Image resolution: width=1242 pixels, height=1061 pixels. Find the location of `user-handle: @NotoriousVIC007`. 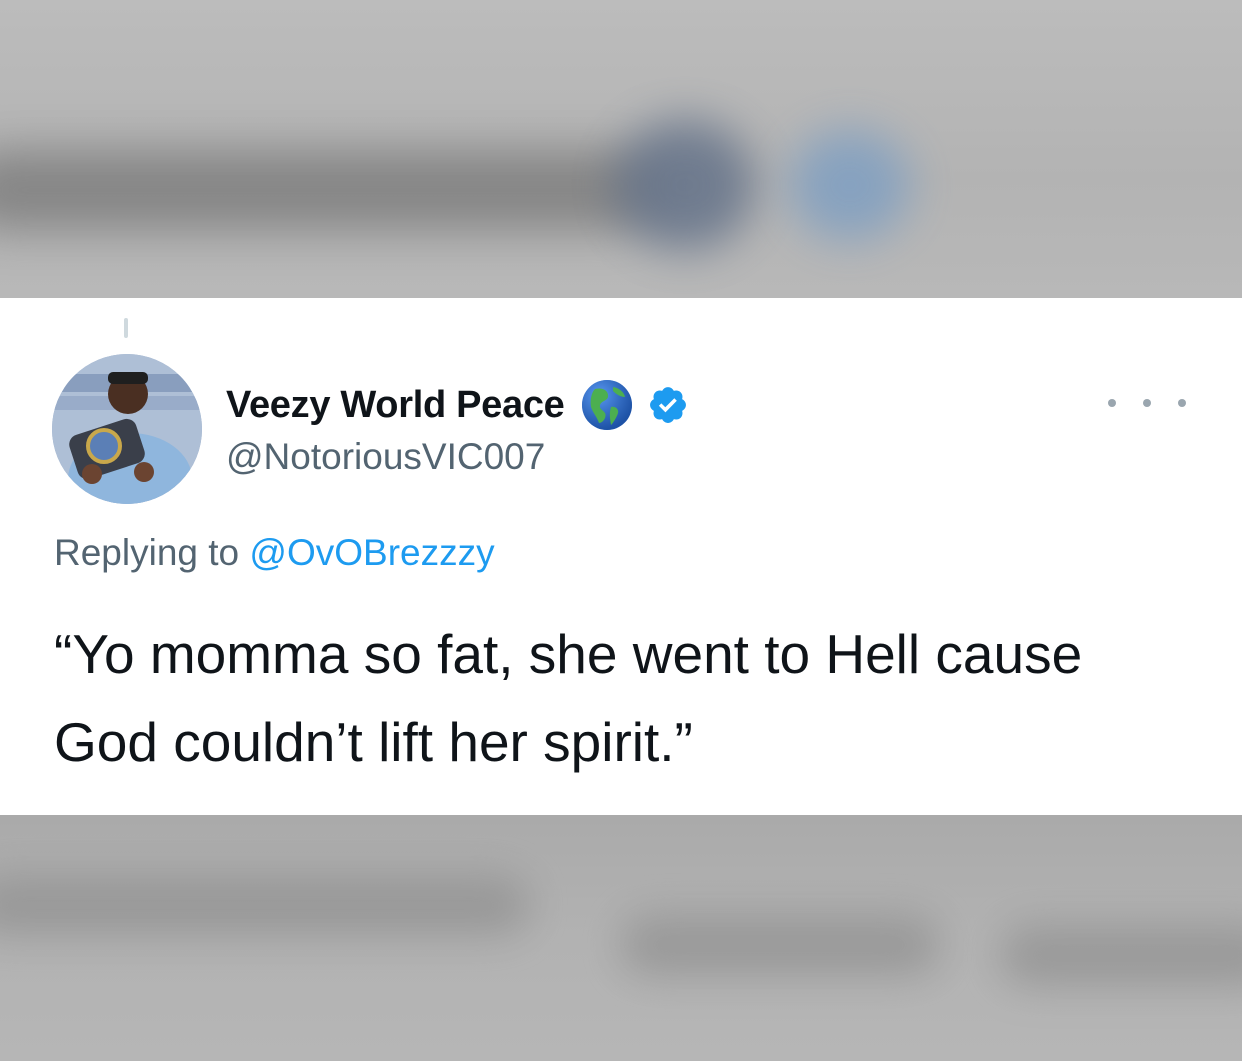

user-handle: @NotoriousVIC007 is located at coordinates (385, 457).